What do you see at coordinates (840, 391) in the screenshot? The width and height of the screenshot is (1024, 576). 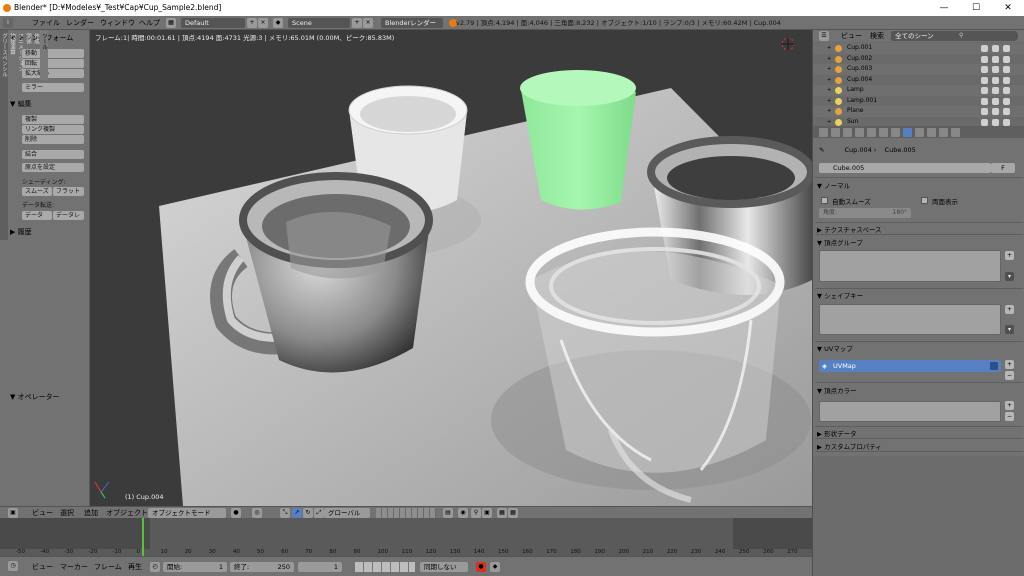 I see `vertex-colors-panel-header: 頂点カラー` at bounding box center [840, 391].